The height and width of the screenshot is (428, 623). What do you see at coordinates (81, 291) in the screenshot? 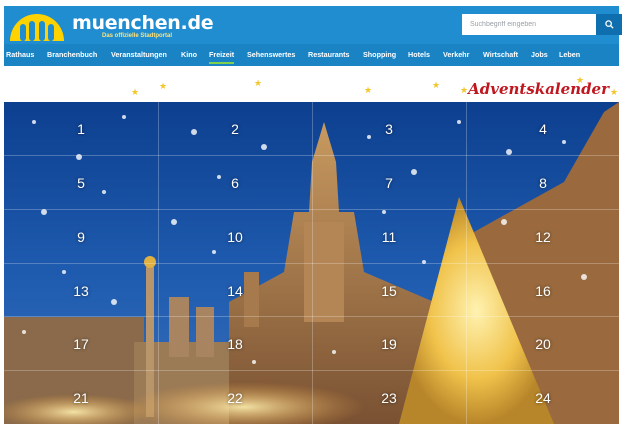
I see `calendar-door-13: 13` at bounding box center [81, 291].